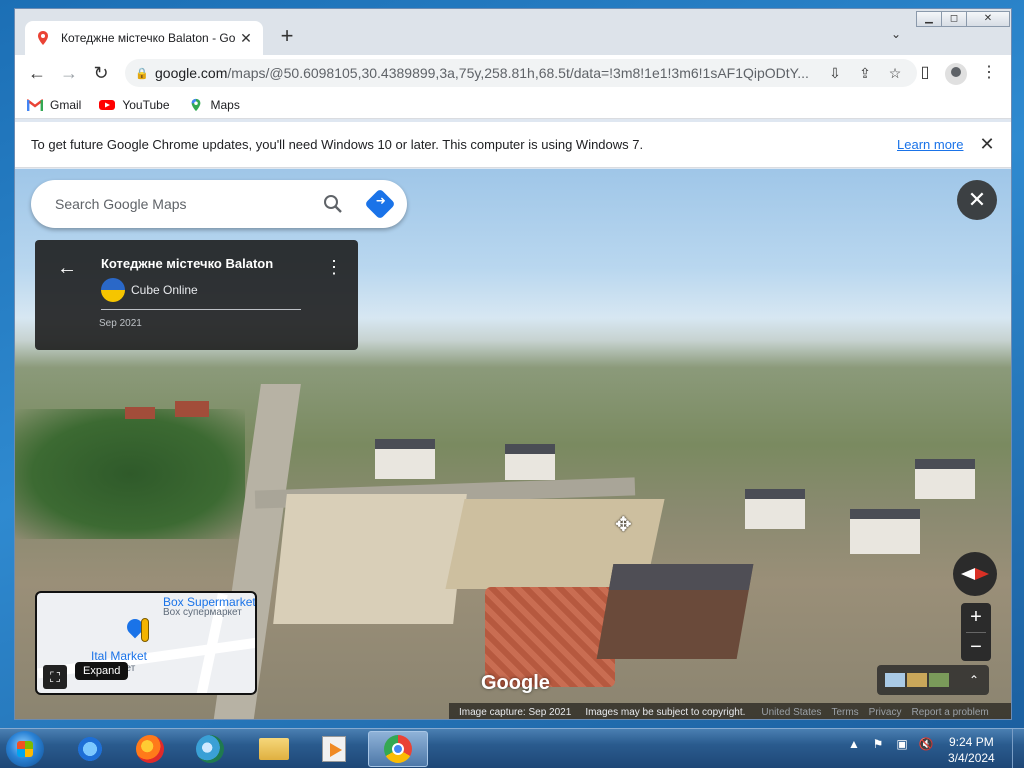 Image resolution: width=1024 pixels, height=768 pixels. Describe the element at coordinates (113, 290) in the screenshot. I see `author-avatar` at that location.